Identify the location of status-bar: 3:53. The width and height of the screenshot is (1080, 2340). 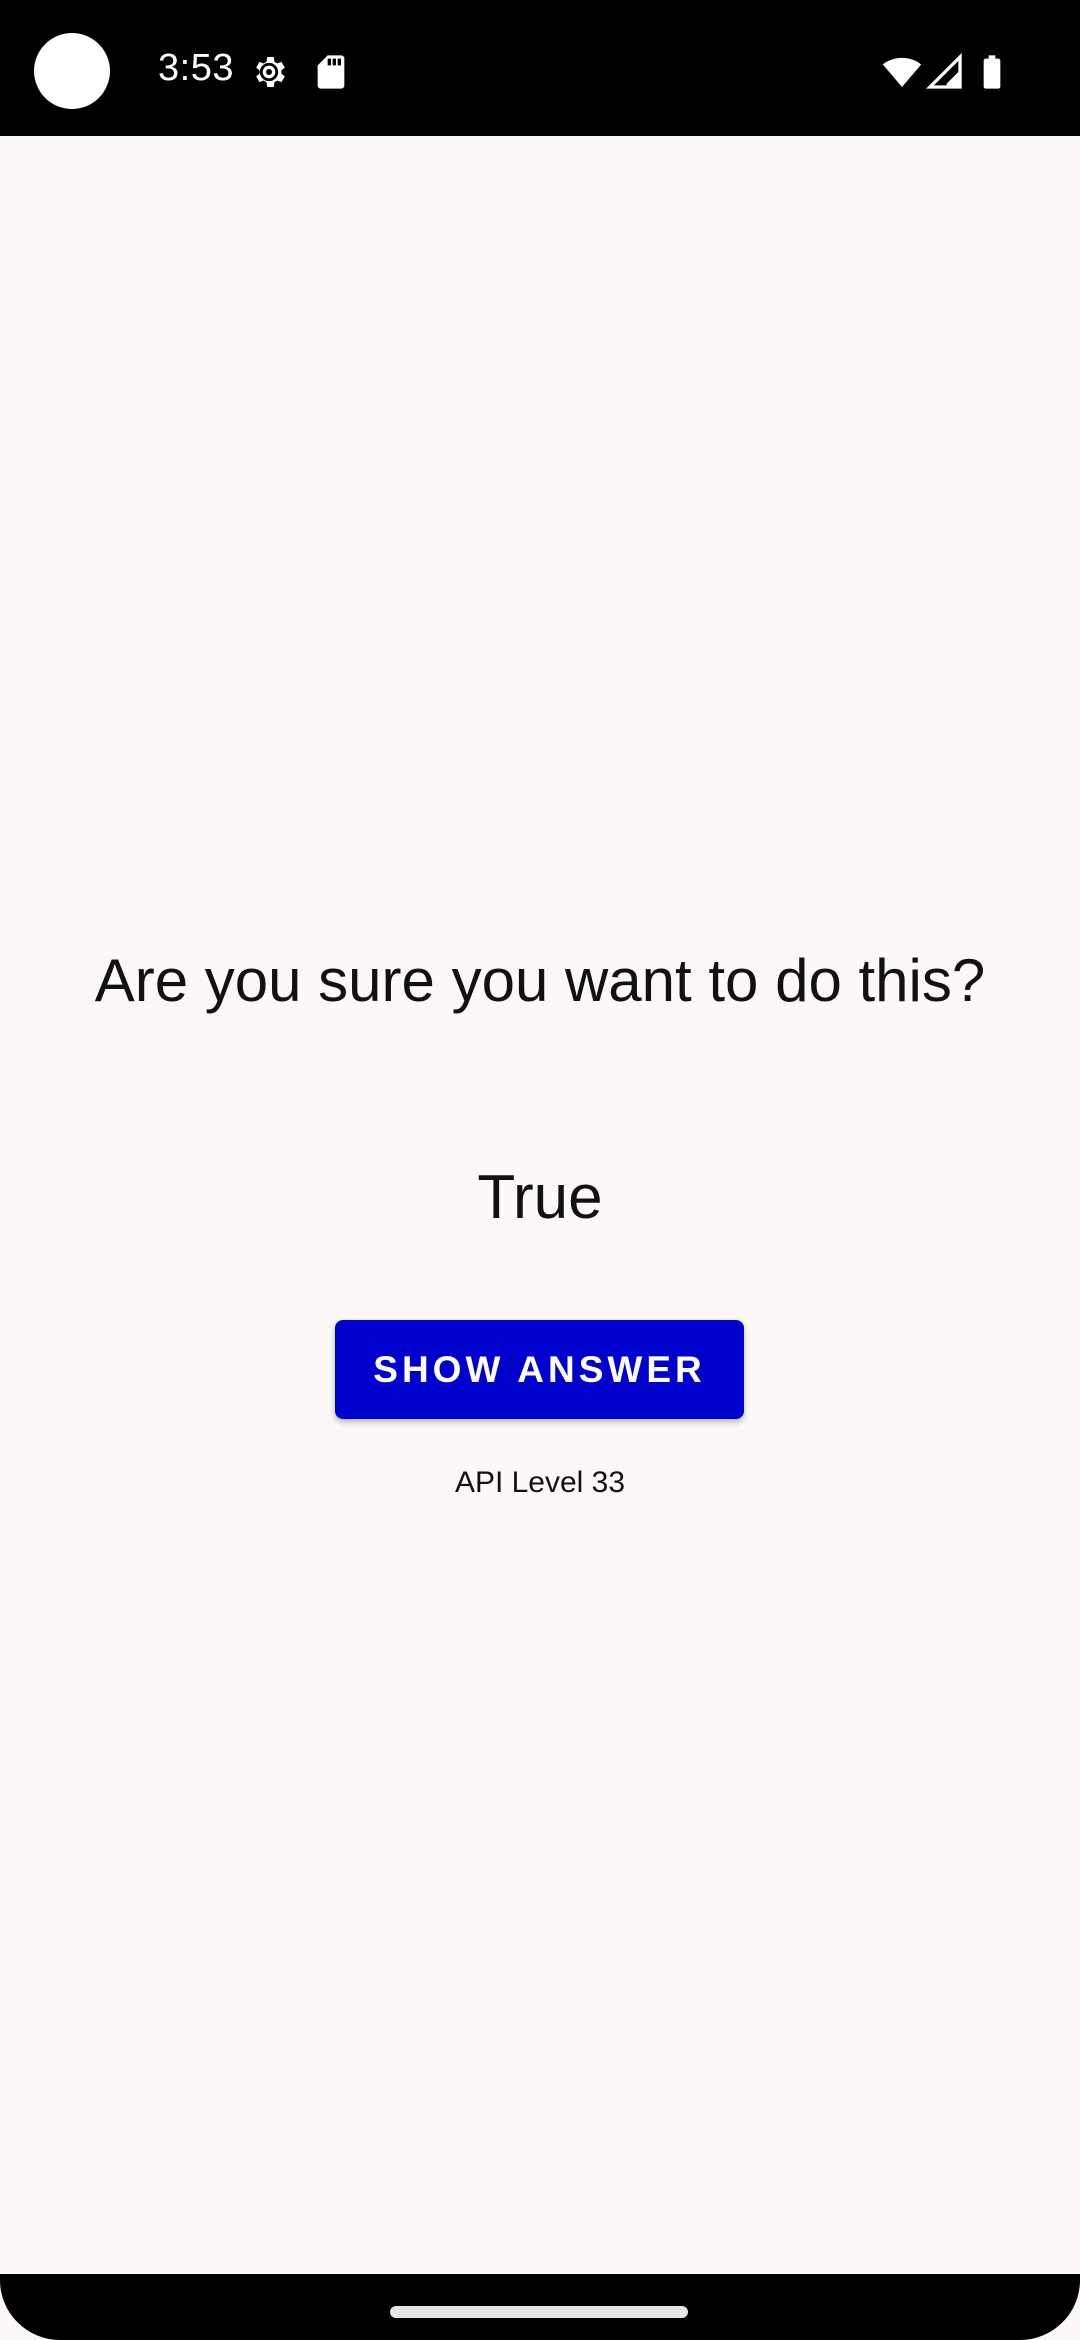
(540, 68).